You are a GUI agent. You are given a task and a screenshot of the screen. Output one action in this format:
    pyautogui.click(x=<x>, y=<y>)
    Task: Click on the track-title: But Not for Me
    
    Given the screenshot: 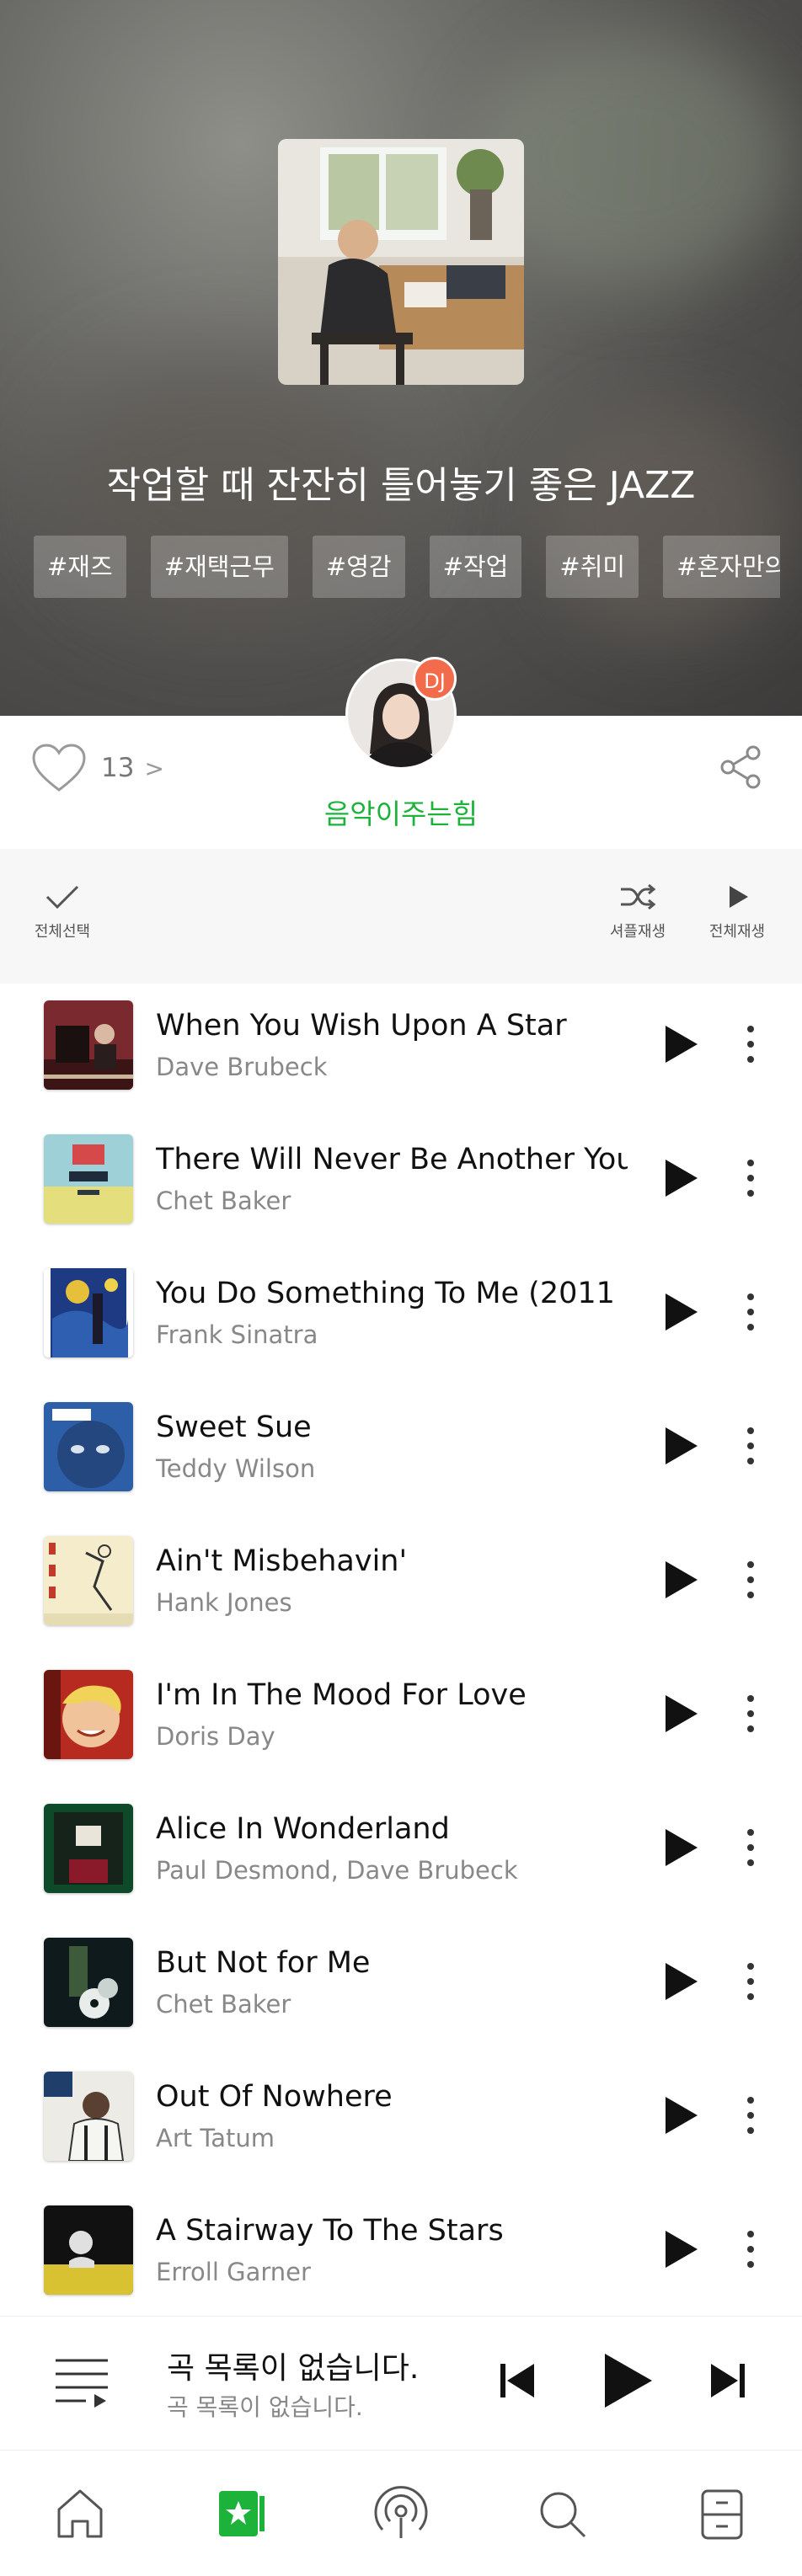 What is the action you would take?
    pyautogui.click(x=263, y=1963)
    